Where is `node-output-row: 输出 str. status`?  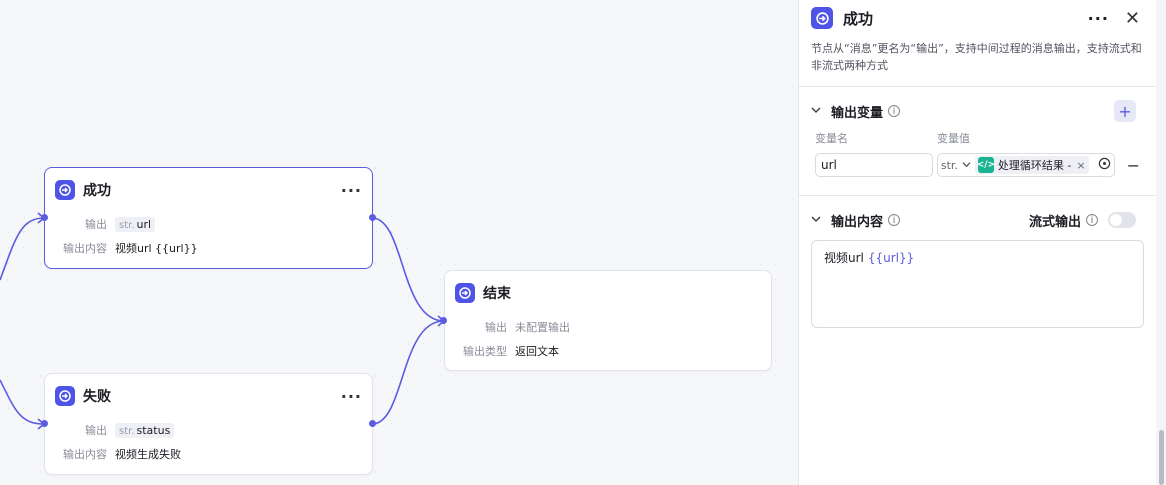
node-output-row: 输出 str. status is located at coordinates (208, 430).